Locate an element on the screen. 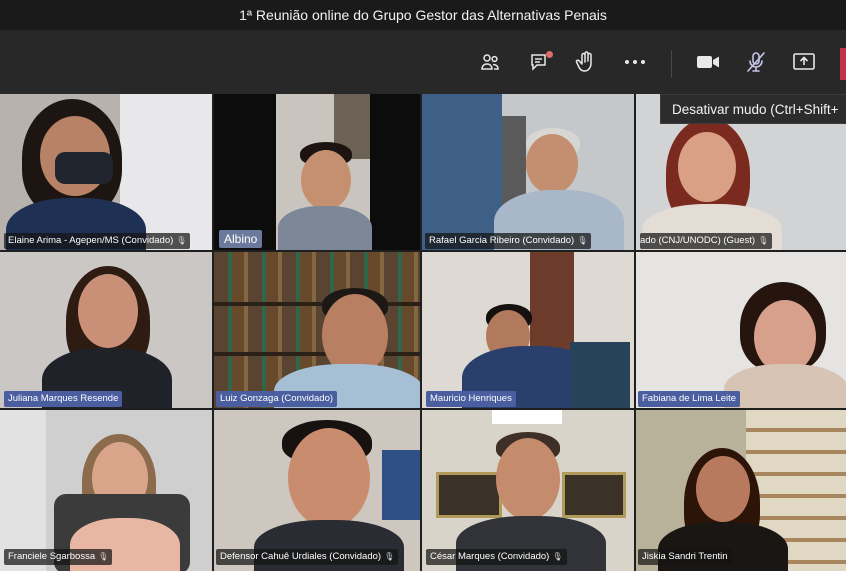 Image resolution: width=846 pixels, height=571 pixels. participant-name-label: César Marques (Convidado) 🎙 is located at coordinates (496, 557).